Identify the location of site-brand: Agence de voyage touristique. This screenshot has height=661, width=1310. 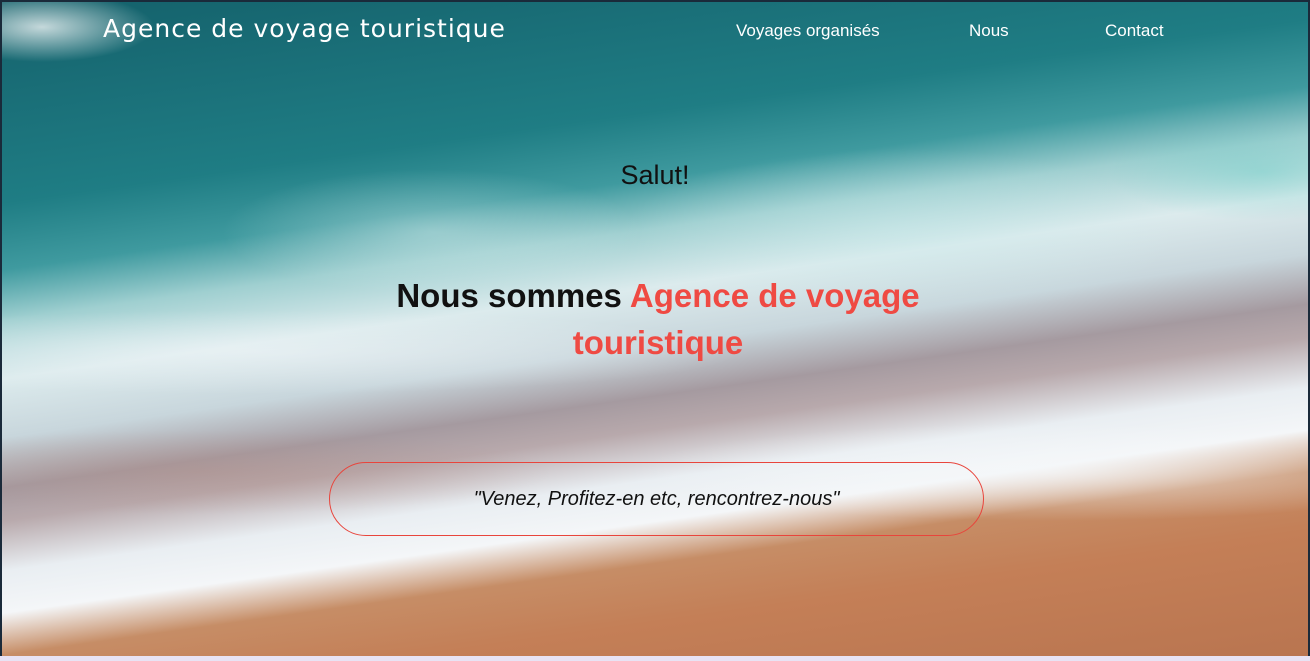
(304, 28).